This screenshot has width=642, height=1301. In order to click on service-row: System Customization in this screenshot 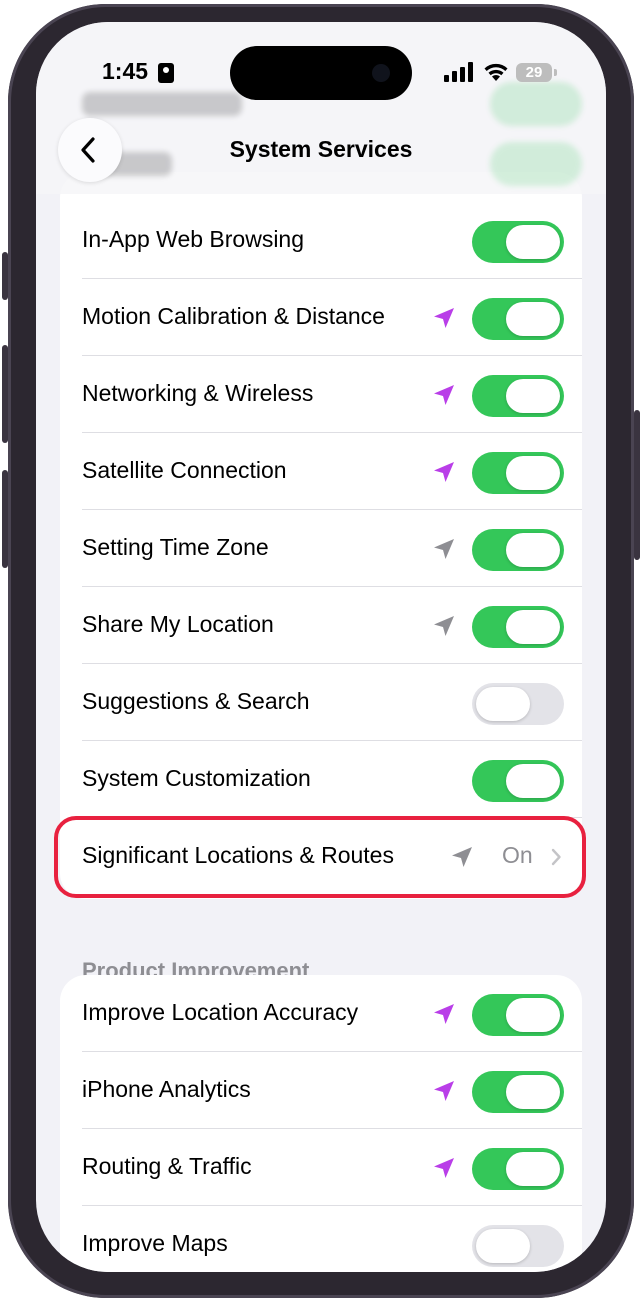, I will do `click(321, 779)`.